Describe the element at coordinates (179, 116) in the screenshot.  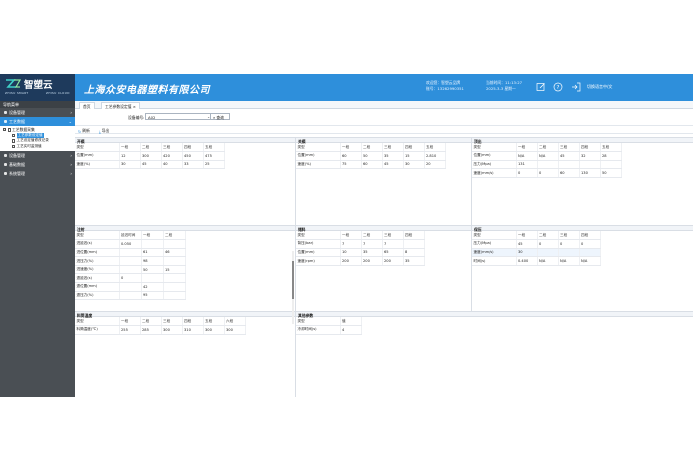
I see `device-select: A02 ⌄` at that location.